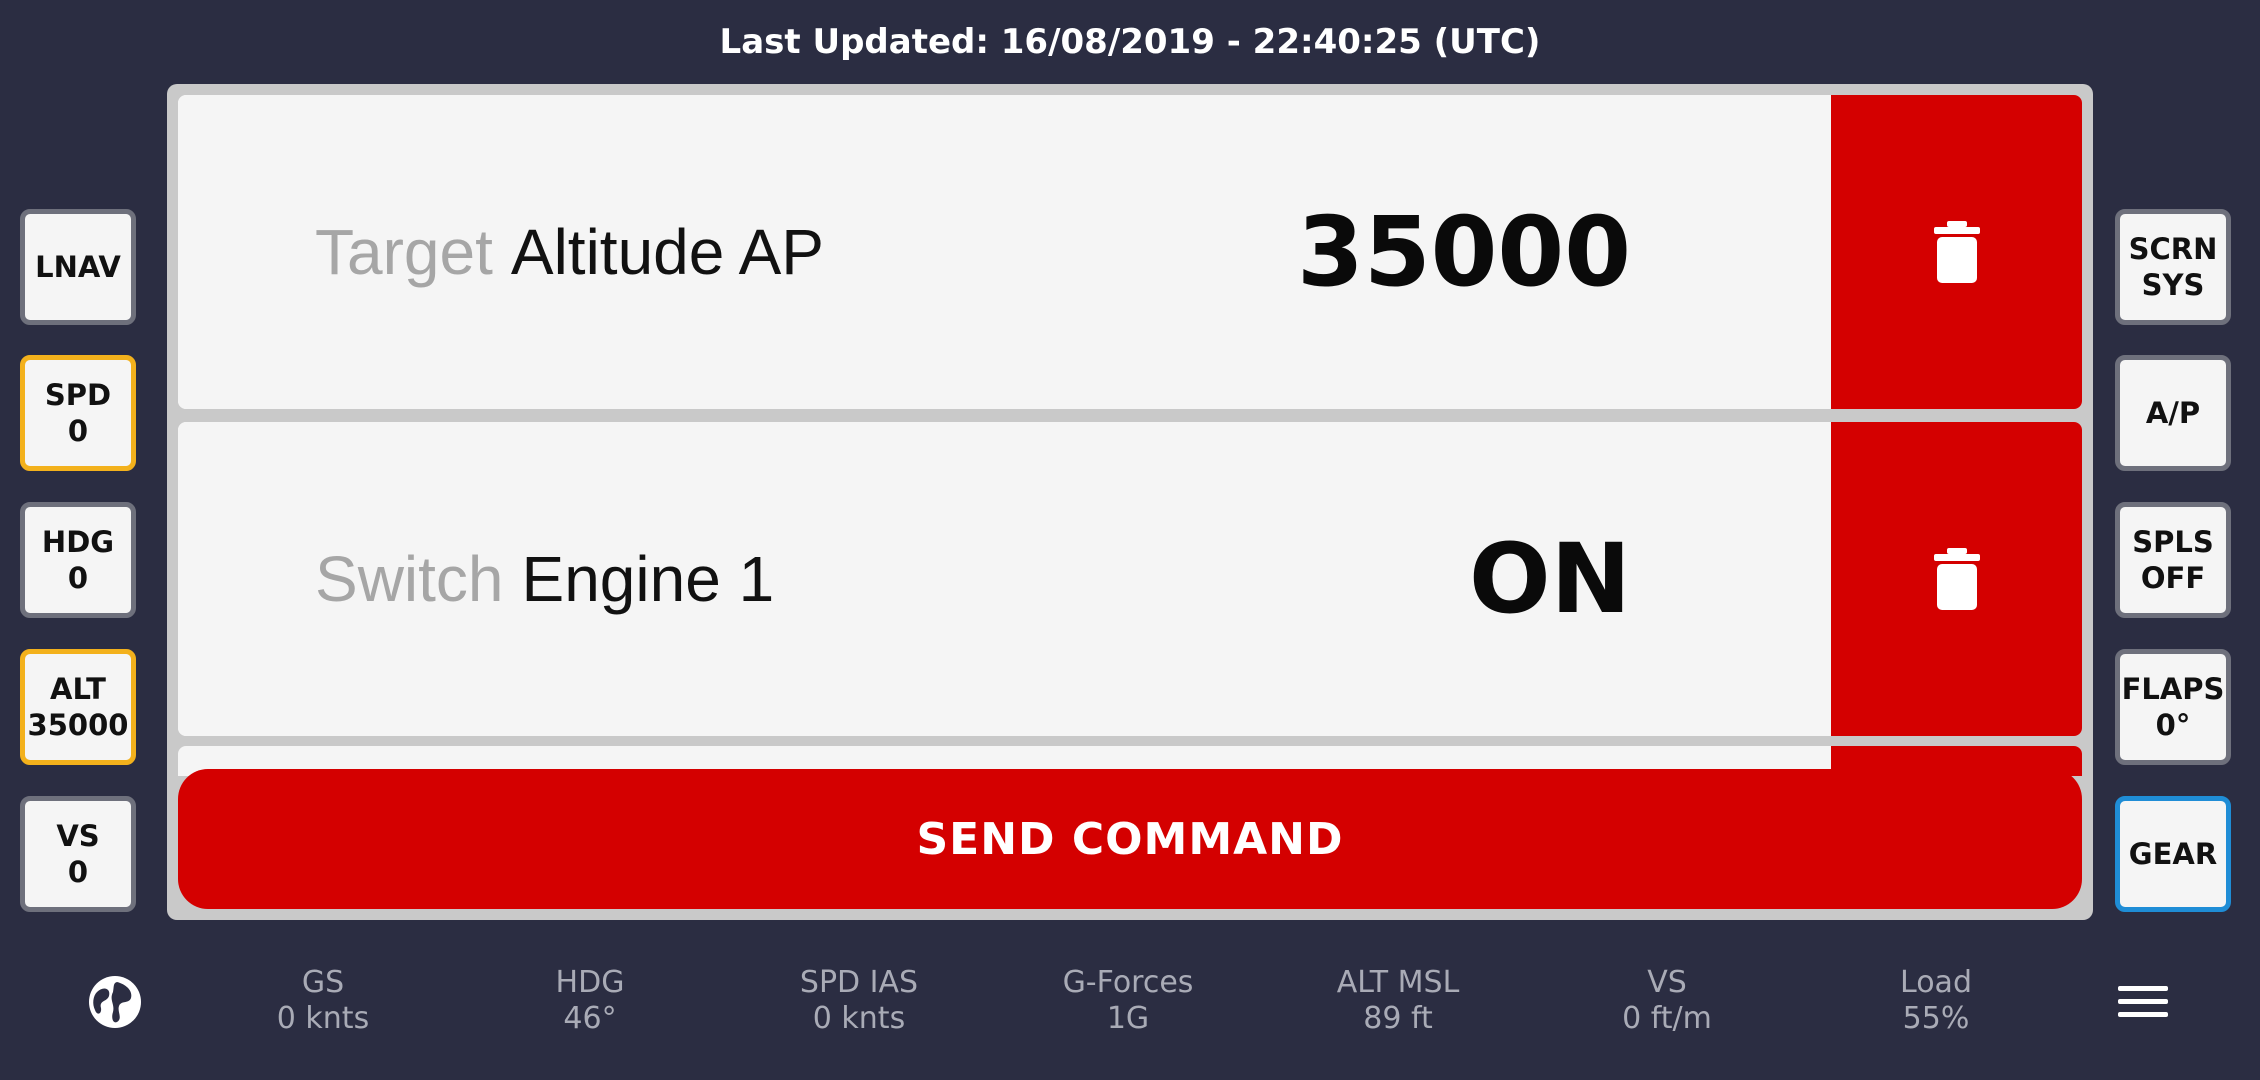  I want to click on autopilot-label: A/P, so click(2173, 413).